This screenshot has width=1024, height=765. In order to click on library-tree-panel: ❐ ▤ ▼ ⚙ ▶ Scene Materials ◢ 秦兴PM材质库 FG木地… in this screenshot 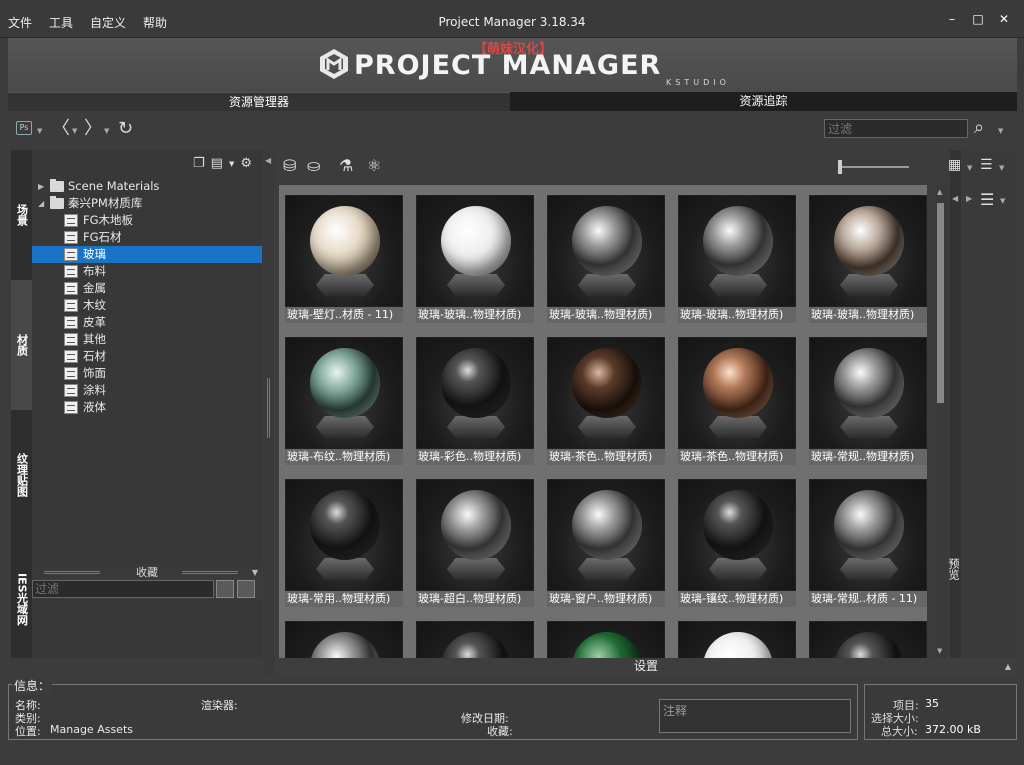, I will do `click(147, 358)`.